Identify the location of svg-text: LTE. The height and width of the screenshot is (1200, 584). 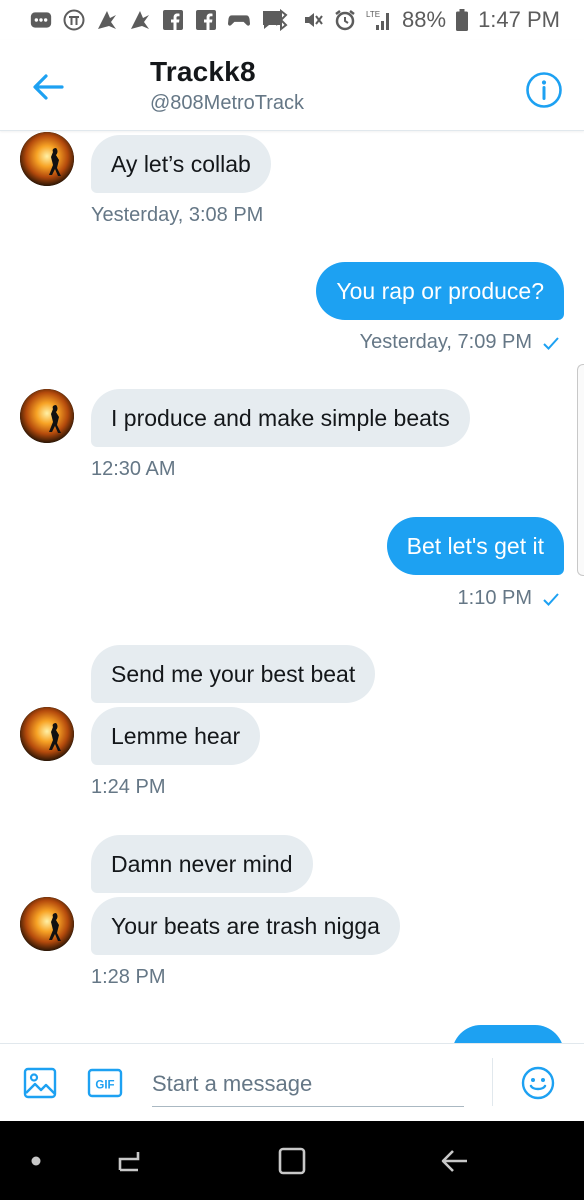
(373, 14).